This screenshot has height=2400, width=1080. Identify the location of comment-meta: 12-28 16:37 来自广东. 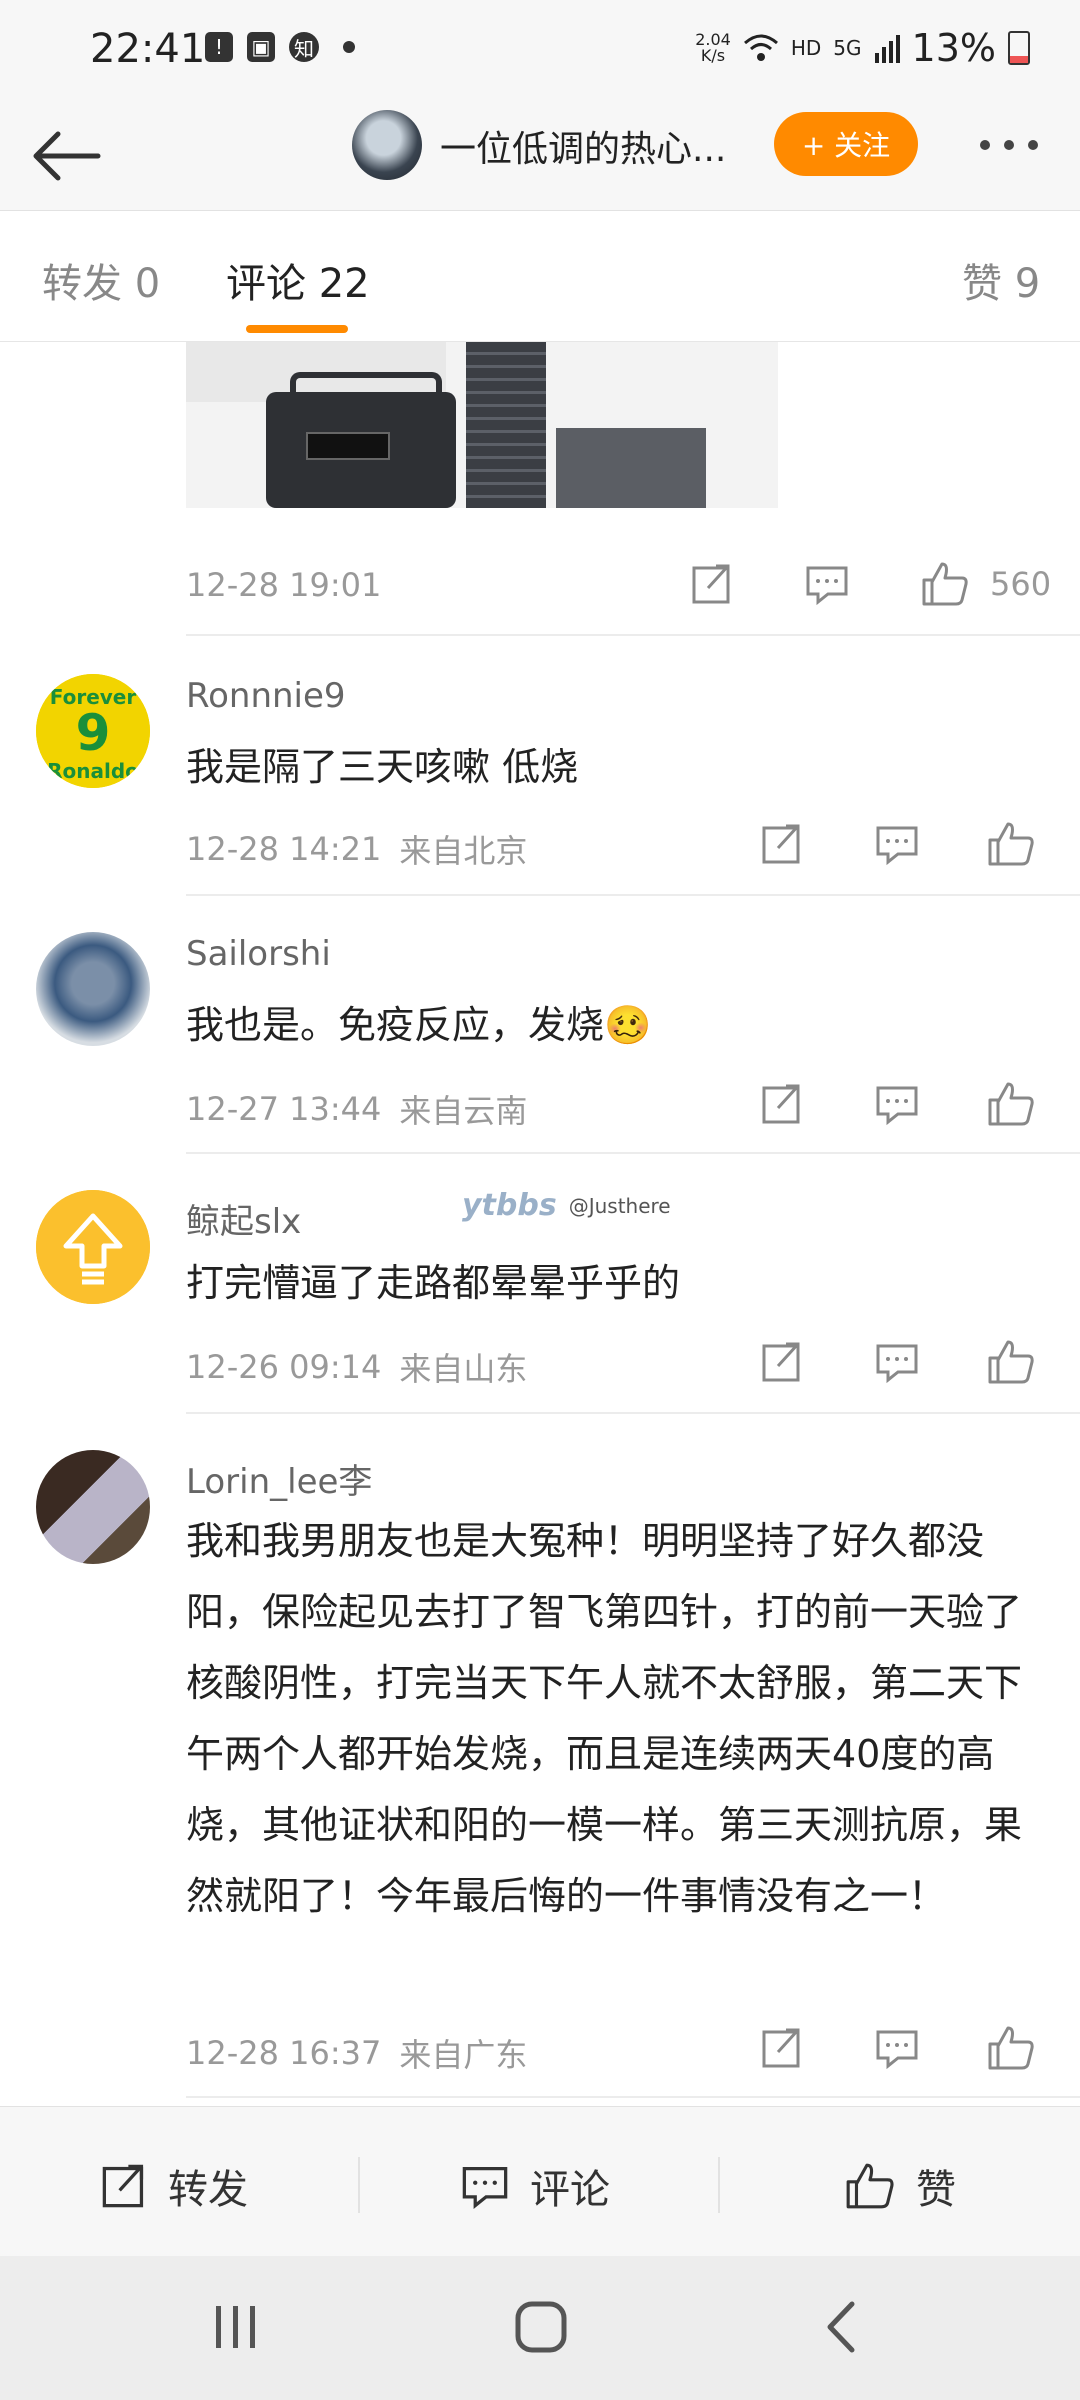
(356, 2053).